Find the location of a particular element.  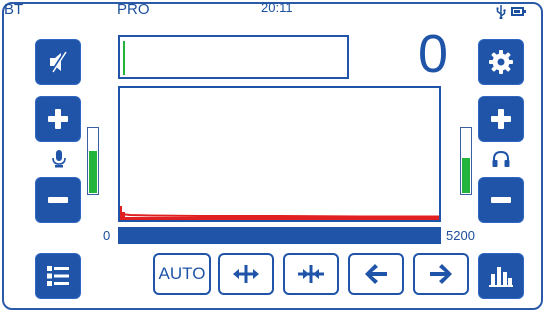

compress-button is located at coordinates (311, 274).